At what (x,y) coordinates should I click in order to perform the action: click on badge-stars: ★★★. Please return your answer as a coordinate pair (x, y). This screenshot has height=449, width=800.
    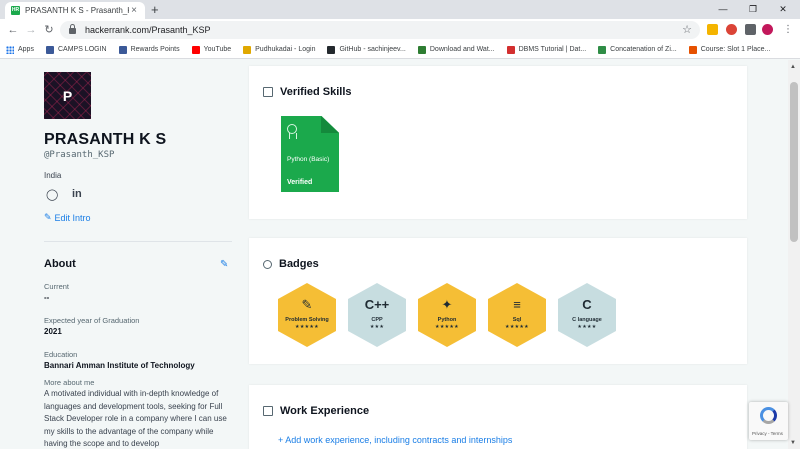
    Looking at the image, I should click on (377, 327).